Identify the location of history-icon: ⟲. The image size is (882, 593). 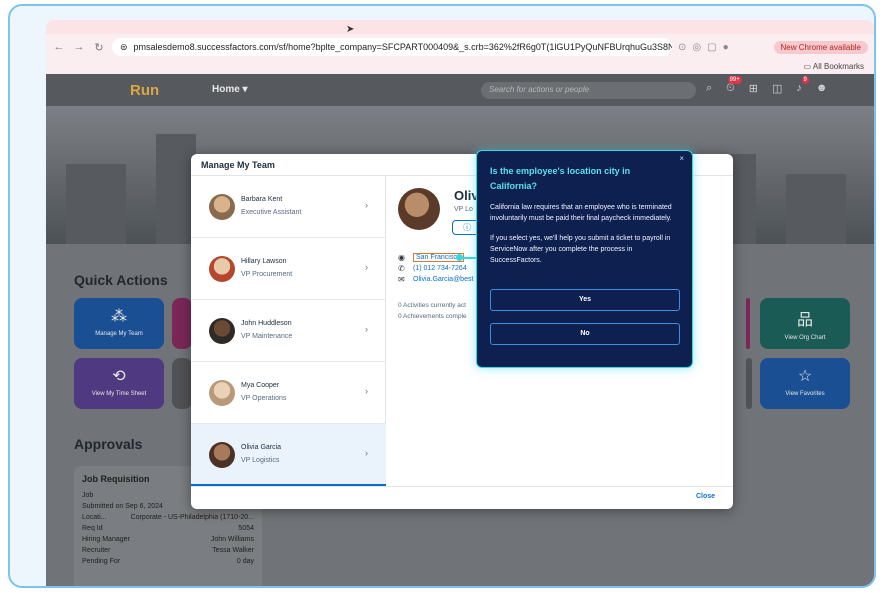
(119, 376).